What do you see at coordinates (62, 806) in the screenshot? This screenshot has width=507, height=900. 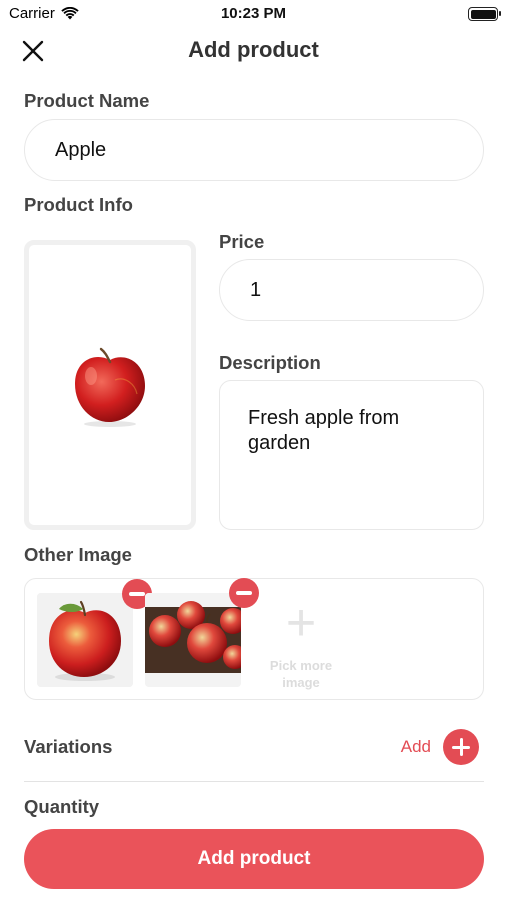 I see `quantity-label: Quantity` at bounding box center [62, 806].